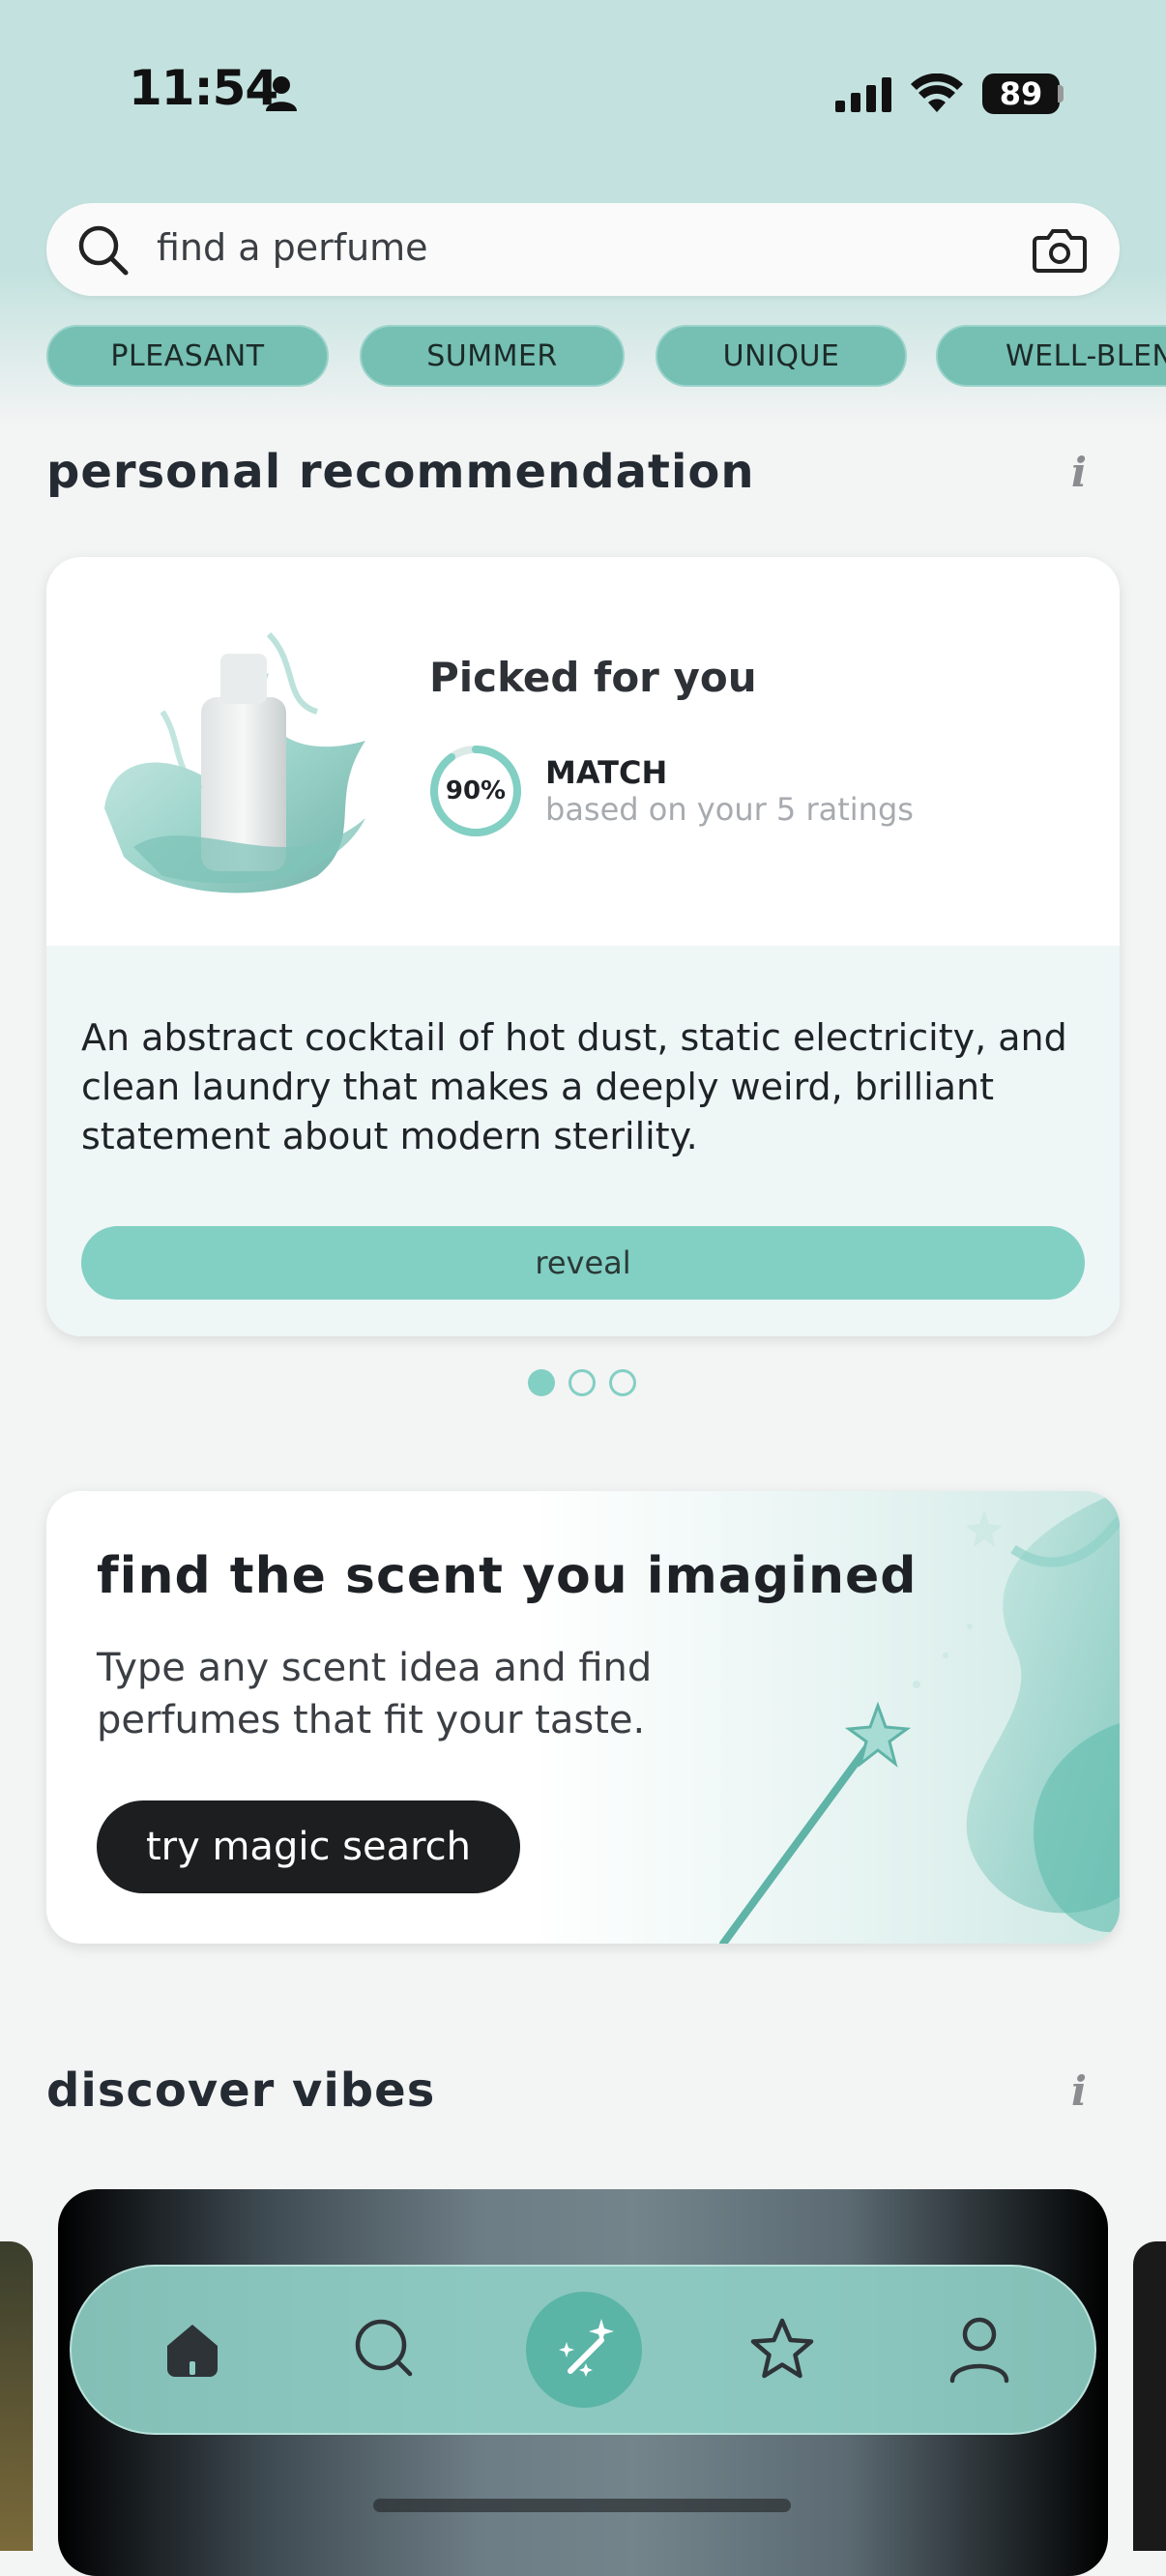 This screenshot has height=2576, width=1166. What do you see at coordinates (1060, 249) in the screenshot?
I see `camera-icon` at bounding box center [1060, 249].